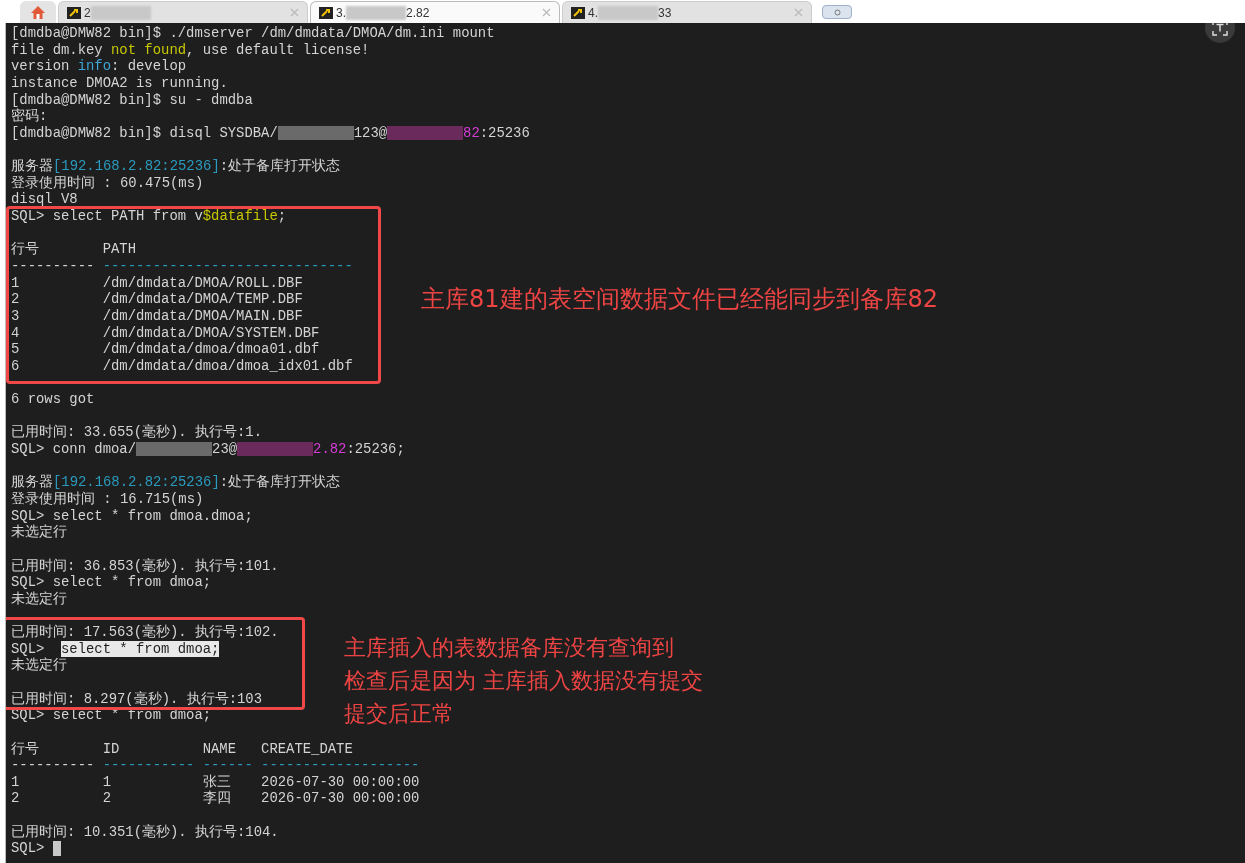 The height and width of the screenshot is (863, 1245). I want to click on table-cell: 张三, so click(216, 781).